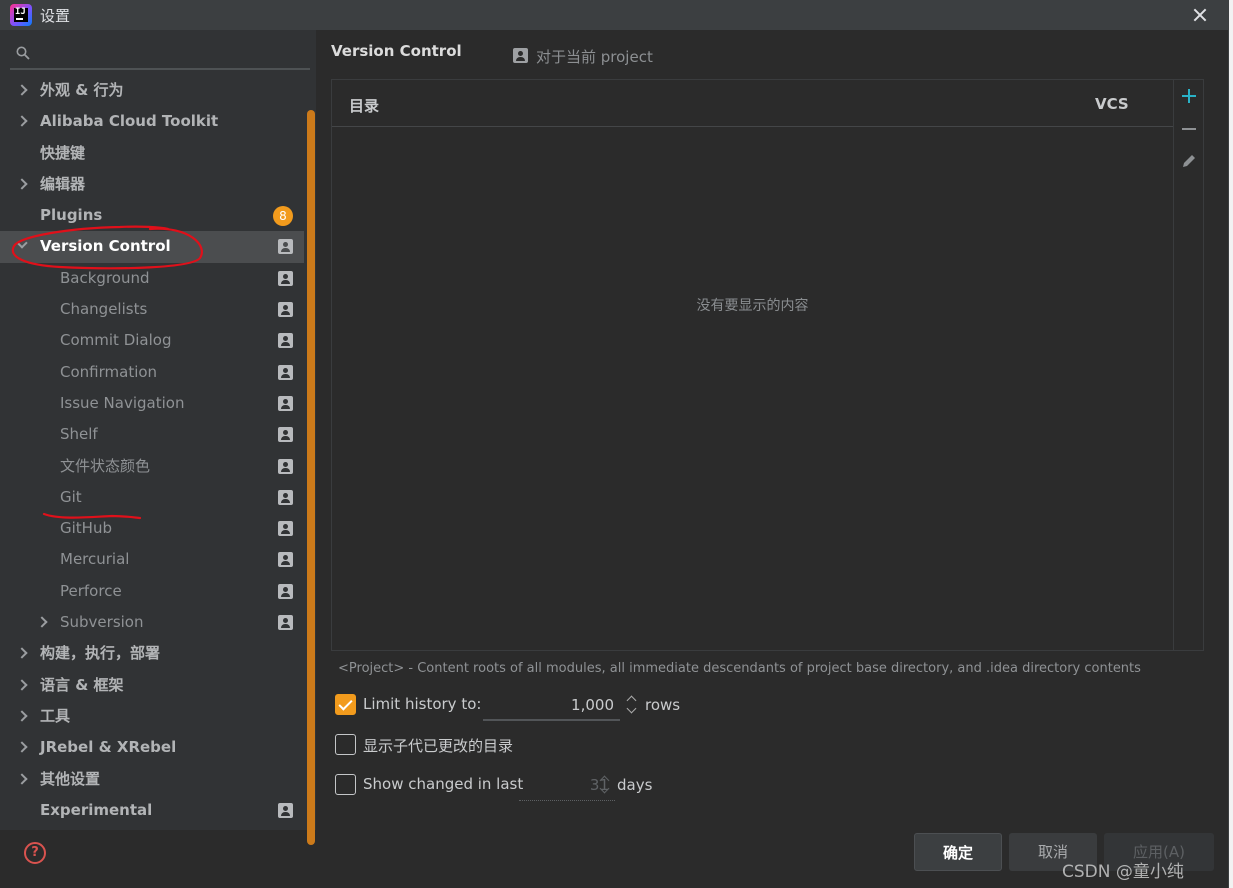 The height and width of the screenshot is (888, 1233). What do you see at coordinates (311, 477) in the screenshot?
I see `sidebar-scrollbar` at bounding box center [311, 477].